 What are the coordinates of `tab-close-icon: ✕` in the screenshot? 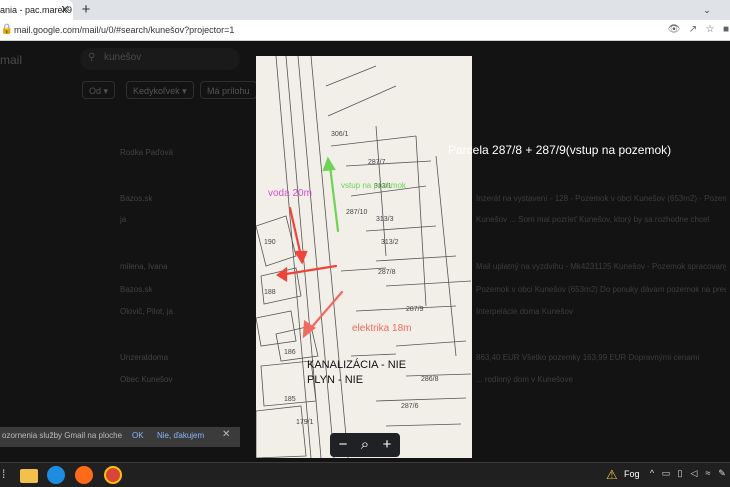 It's located at (65, 10).